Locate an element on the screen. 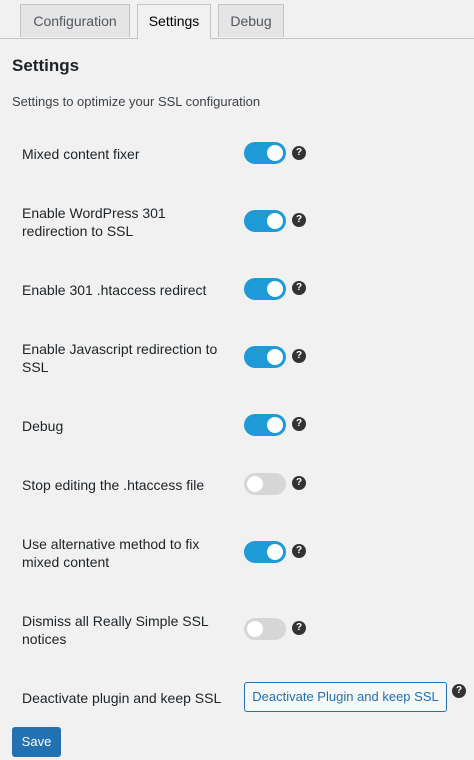 The width and height of the screenshot is (474, 760). deactivate-label: Deactivate plugin and keep SSL is located at coordinates (122, 698).